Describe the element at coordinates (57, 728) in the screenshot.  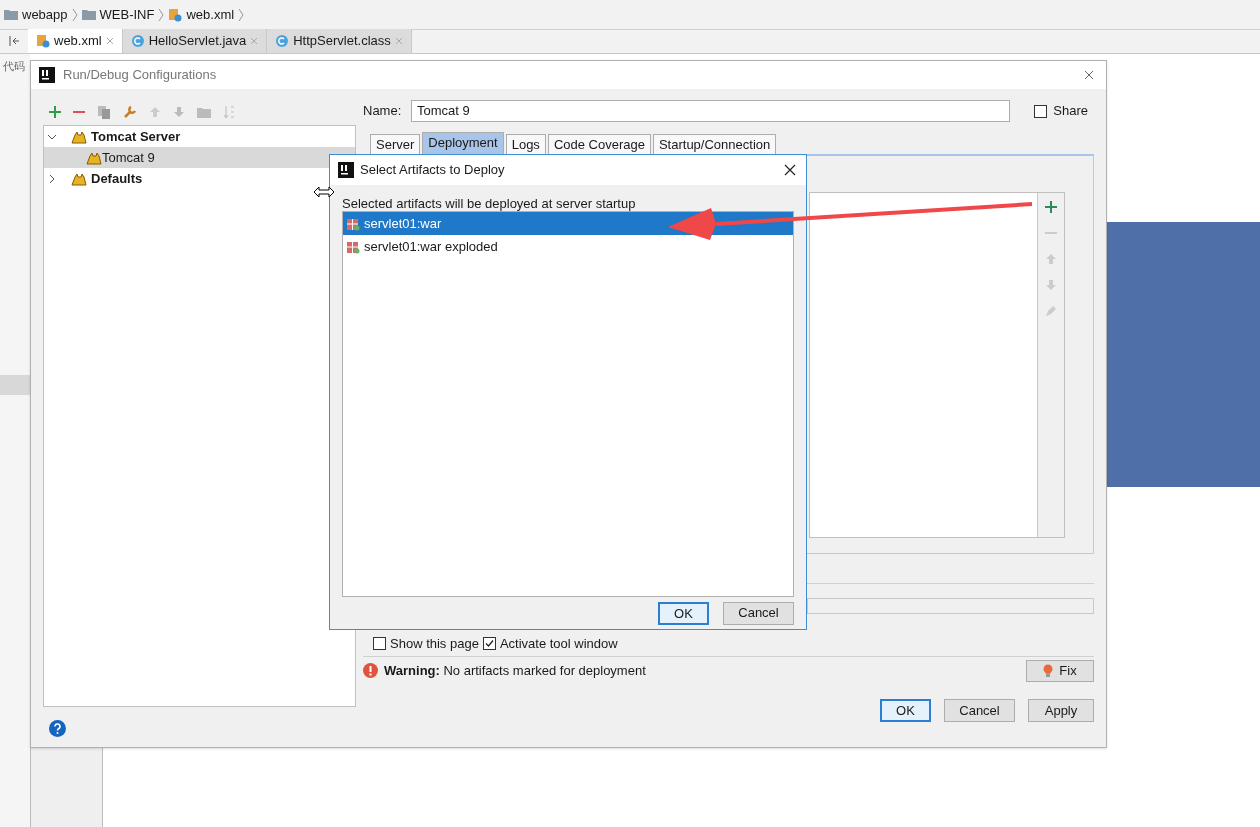
I see `help-icon` at that location.